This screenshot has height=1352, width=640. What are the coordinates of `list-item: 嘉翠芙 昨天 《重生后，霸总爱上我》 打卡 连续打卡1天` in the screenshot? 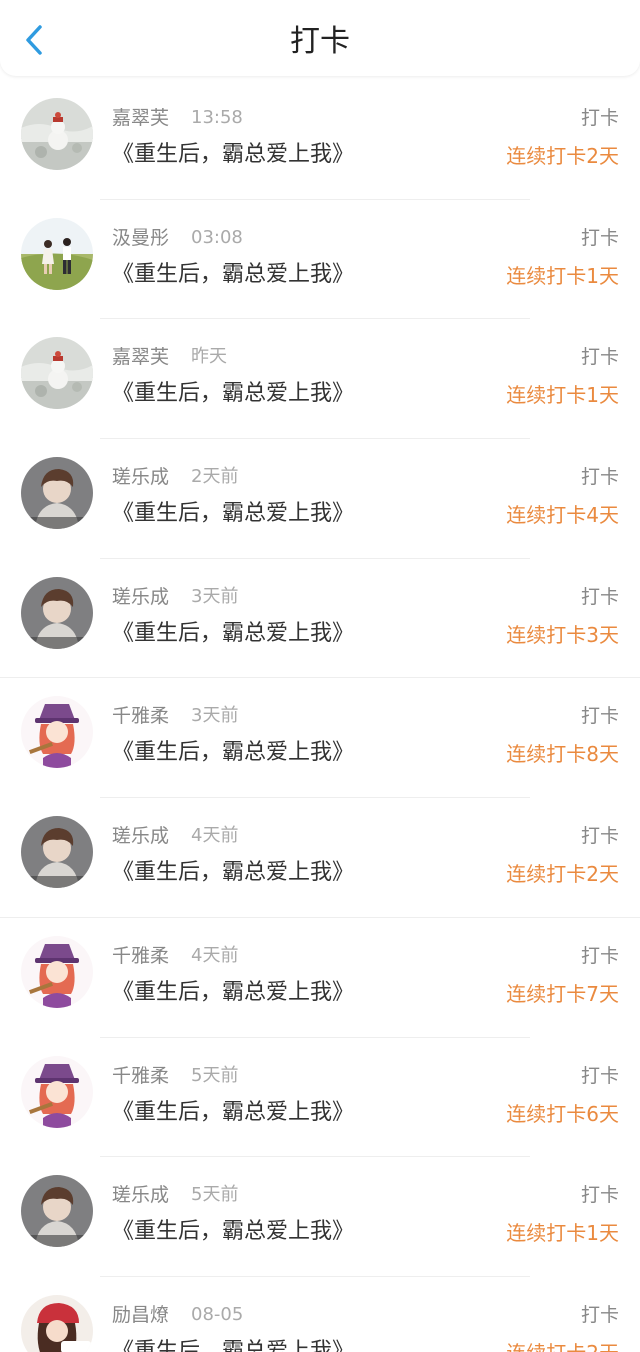 It's located at (320, 379).